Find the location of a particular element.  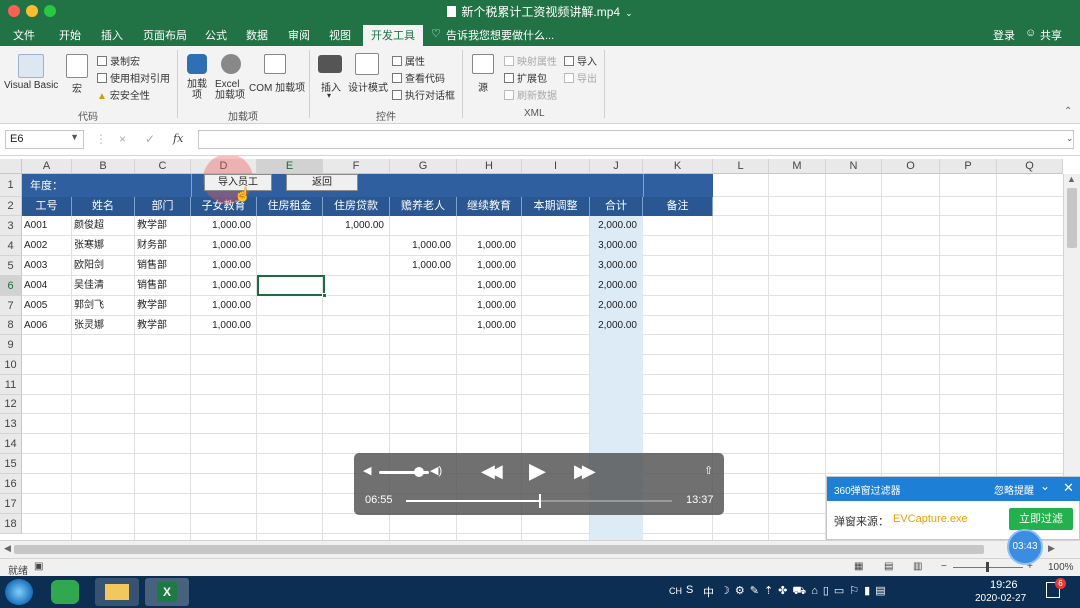

row-header: 14 is located at coordinates (11, 444).